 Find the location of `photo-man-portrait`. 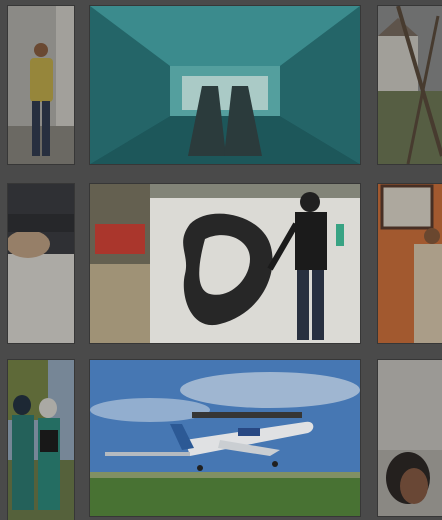

photo-man-portrait is located at coordinates (41, 85).